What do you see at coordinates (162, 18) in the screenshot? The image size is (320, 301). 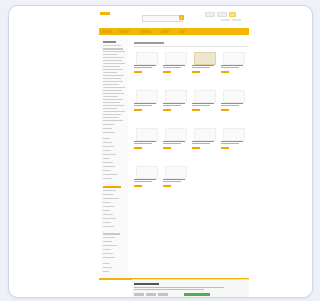 I see `search-input` at bounding box center [162, 18].